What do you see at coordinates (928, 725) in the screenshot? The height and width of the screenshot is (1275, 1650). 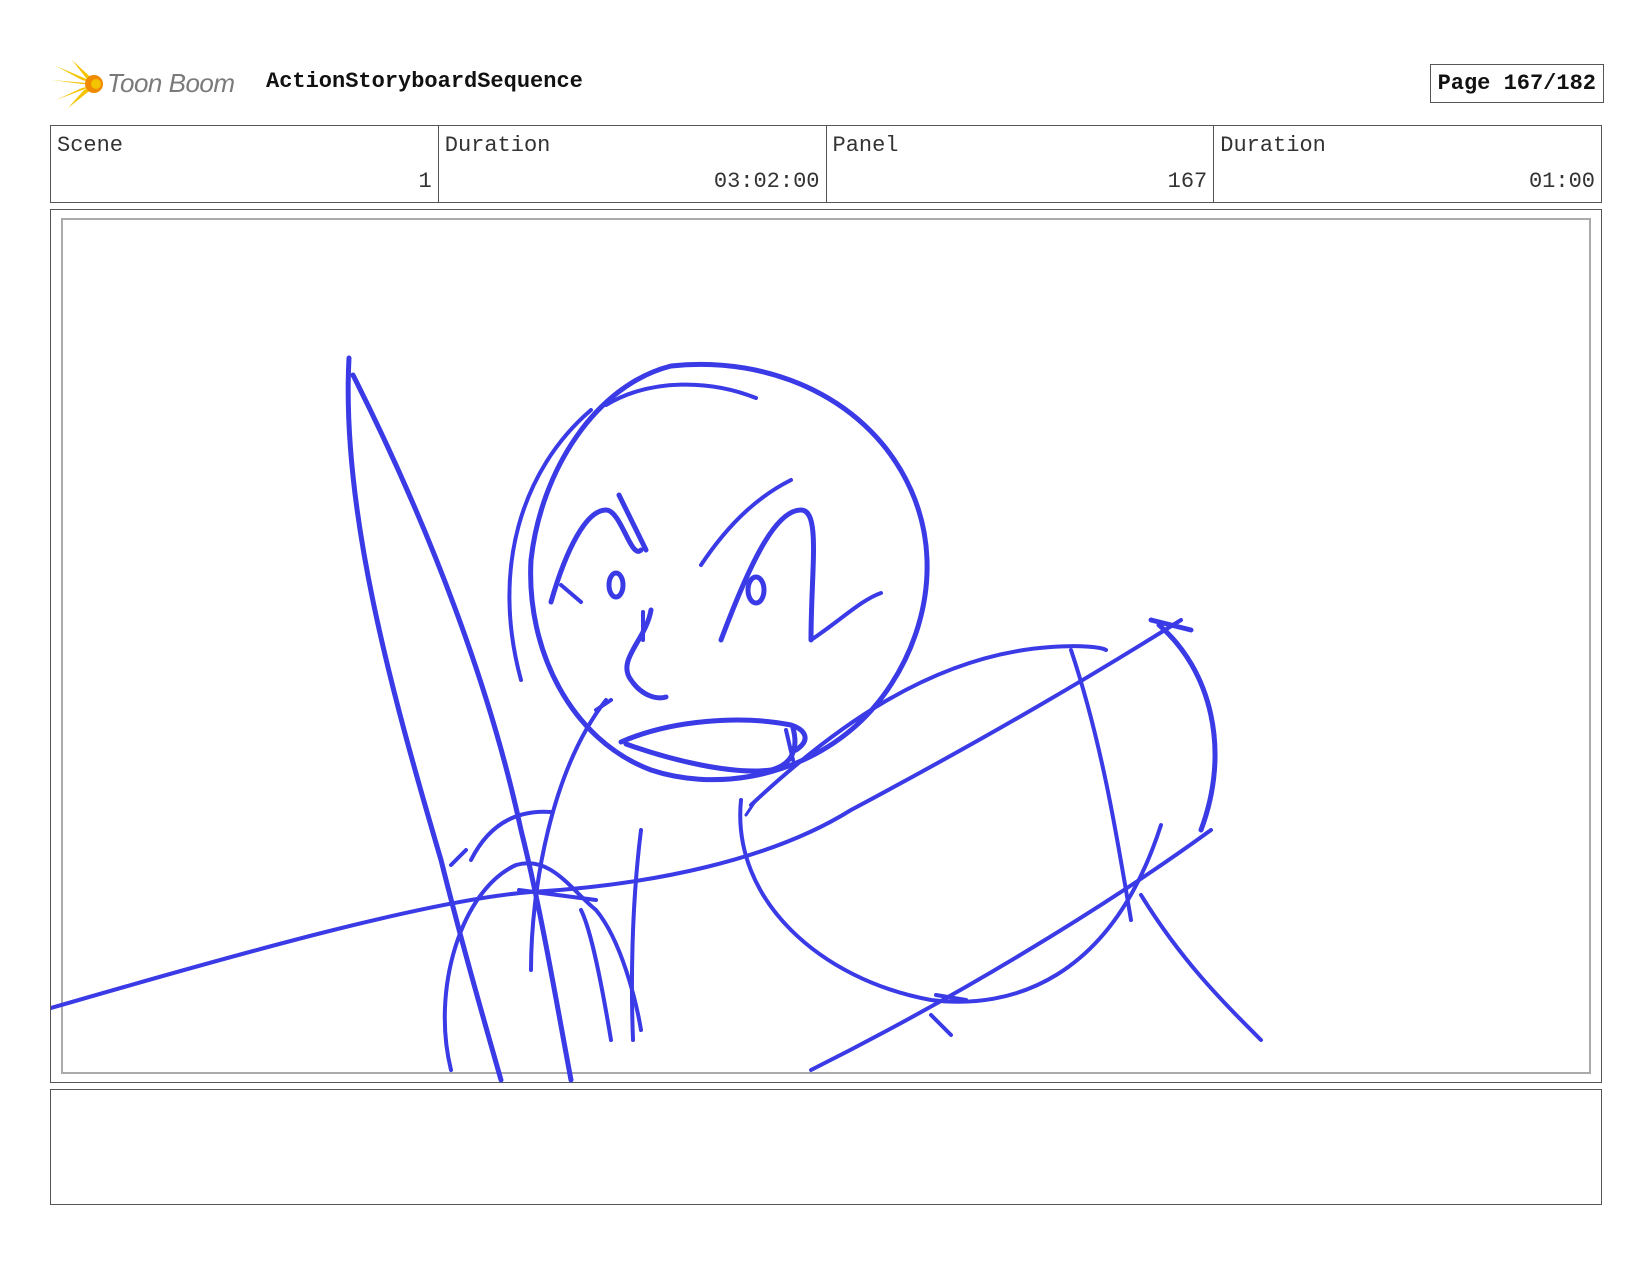 I see `arm-top` at bounding box center [928, 725].